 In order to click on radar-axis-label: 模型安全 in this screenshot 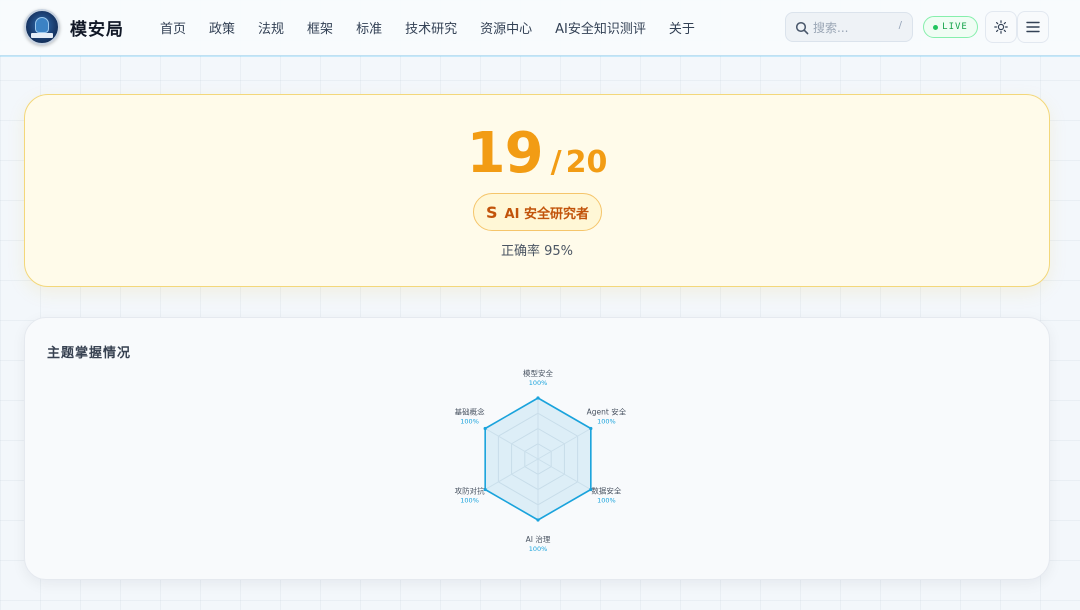, I will do `click(538, 373)`.